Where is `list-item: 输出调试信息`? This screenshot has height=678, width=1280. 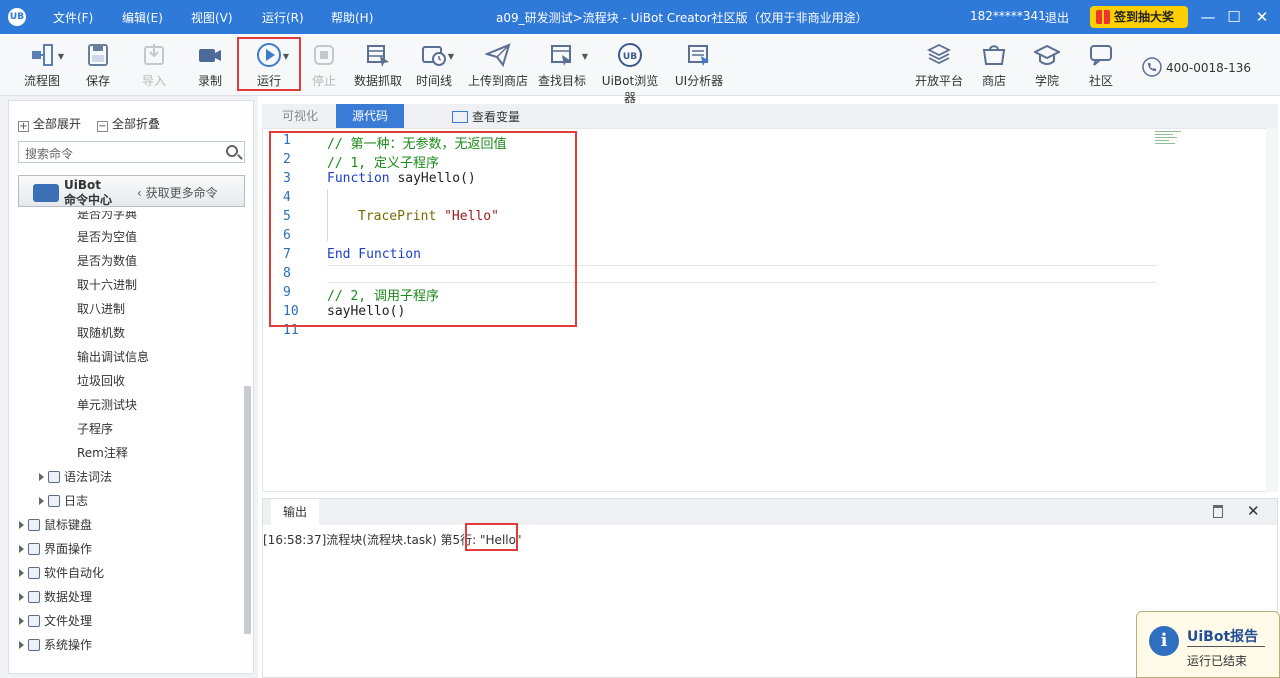
list-item: 输出调试信息 is located at coordinates (113, 356).